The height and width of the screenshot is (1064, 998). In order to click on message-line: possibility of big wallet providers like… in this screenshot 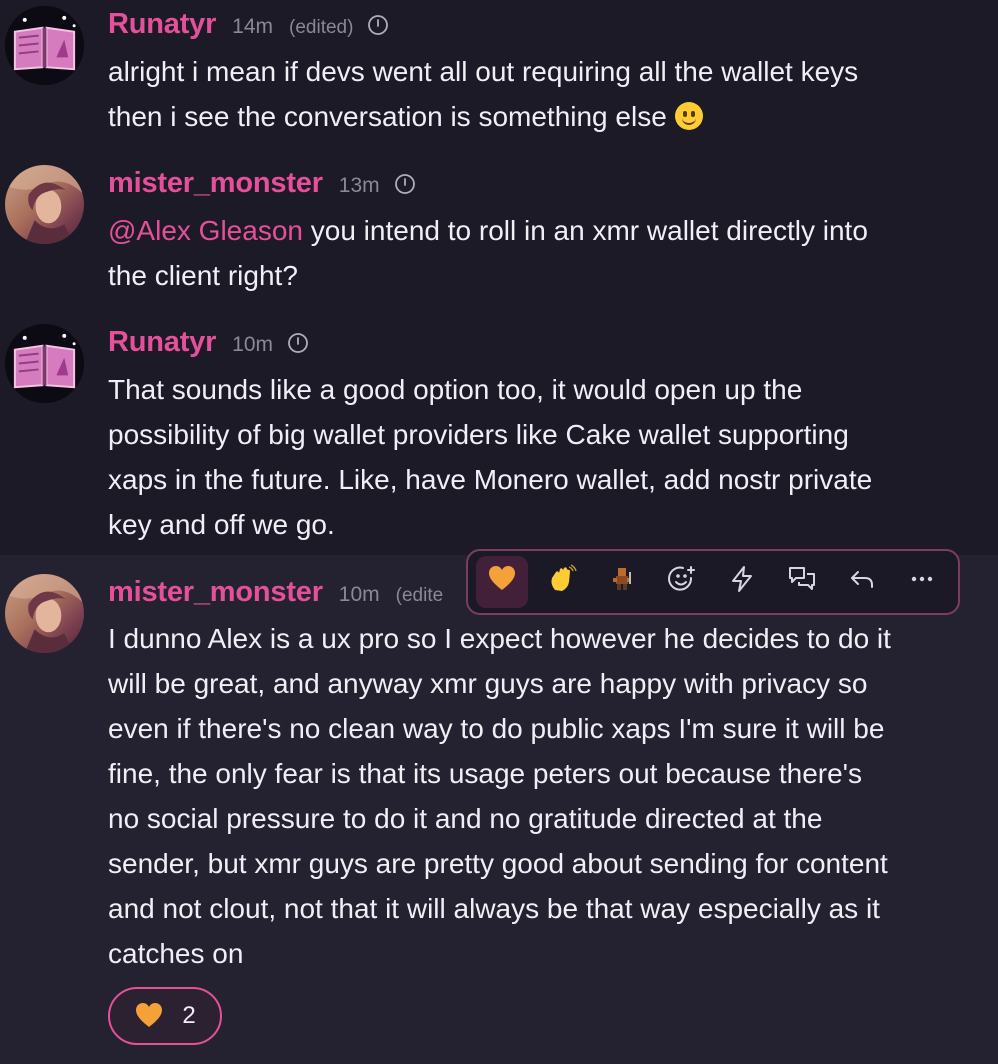, I will do `click(478, 434)`.